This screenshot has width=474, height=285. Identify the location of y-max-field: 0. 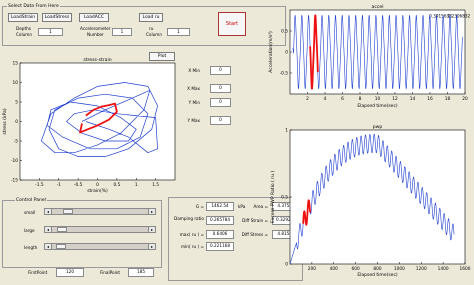
(220, 120).